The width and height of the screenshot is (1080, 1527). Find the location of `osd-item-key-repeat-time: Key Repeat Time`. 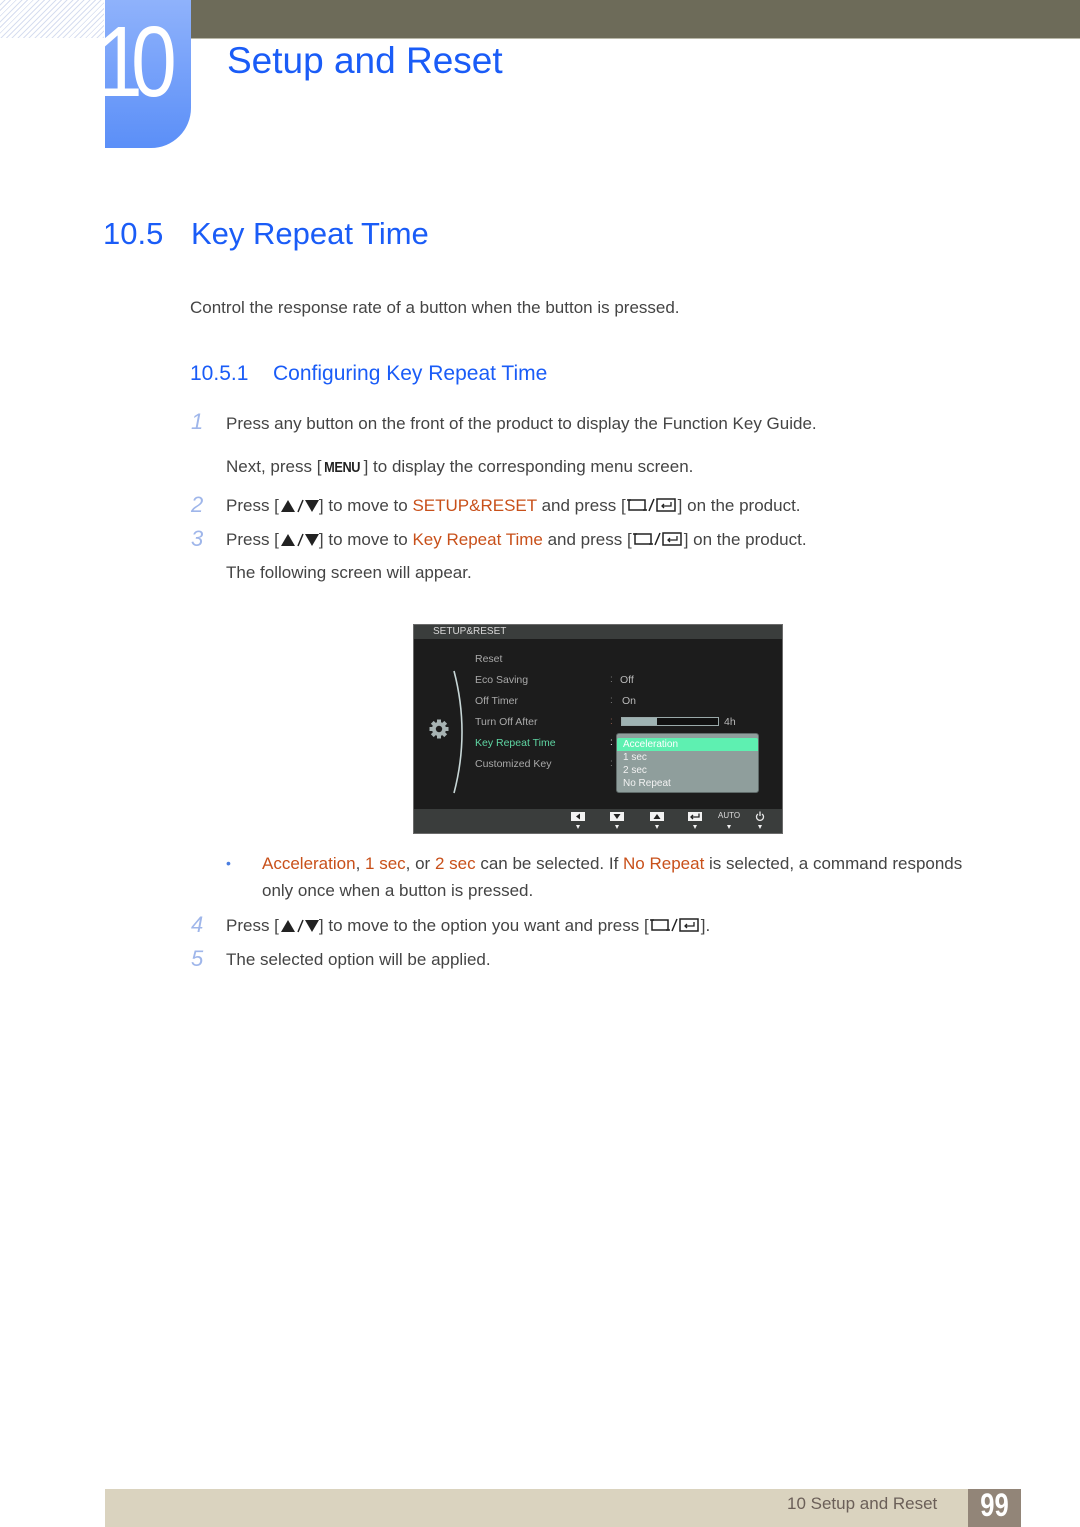

osd-item-key-repeat-time: Key Repeat Time is located at coordinates (515, 743).